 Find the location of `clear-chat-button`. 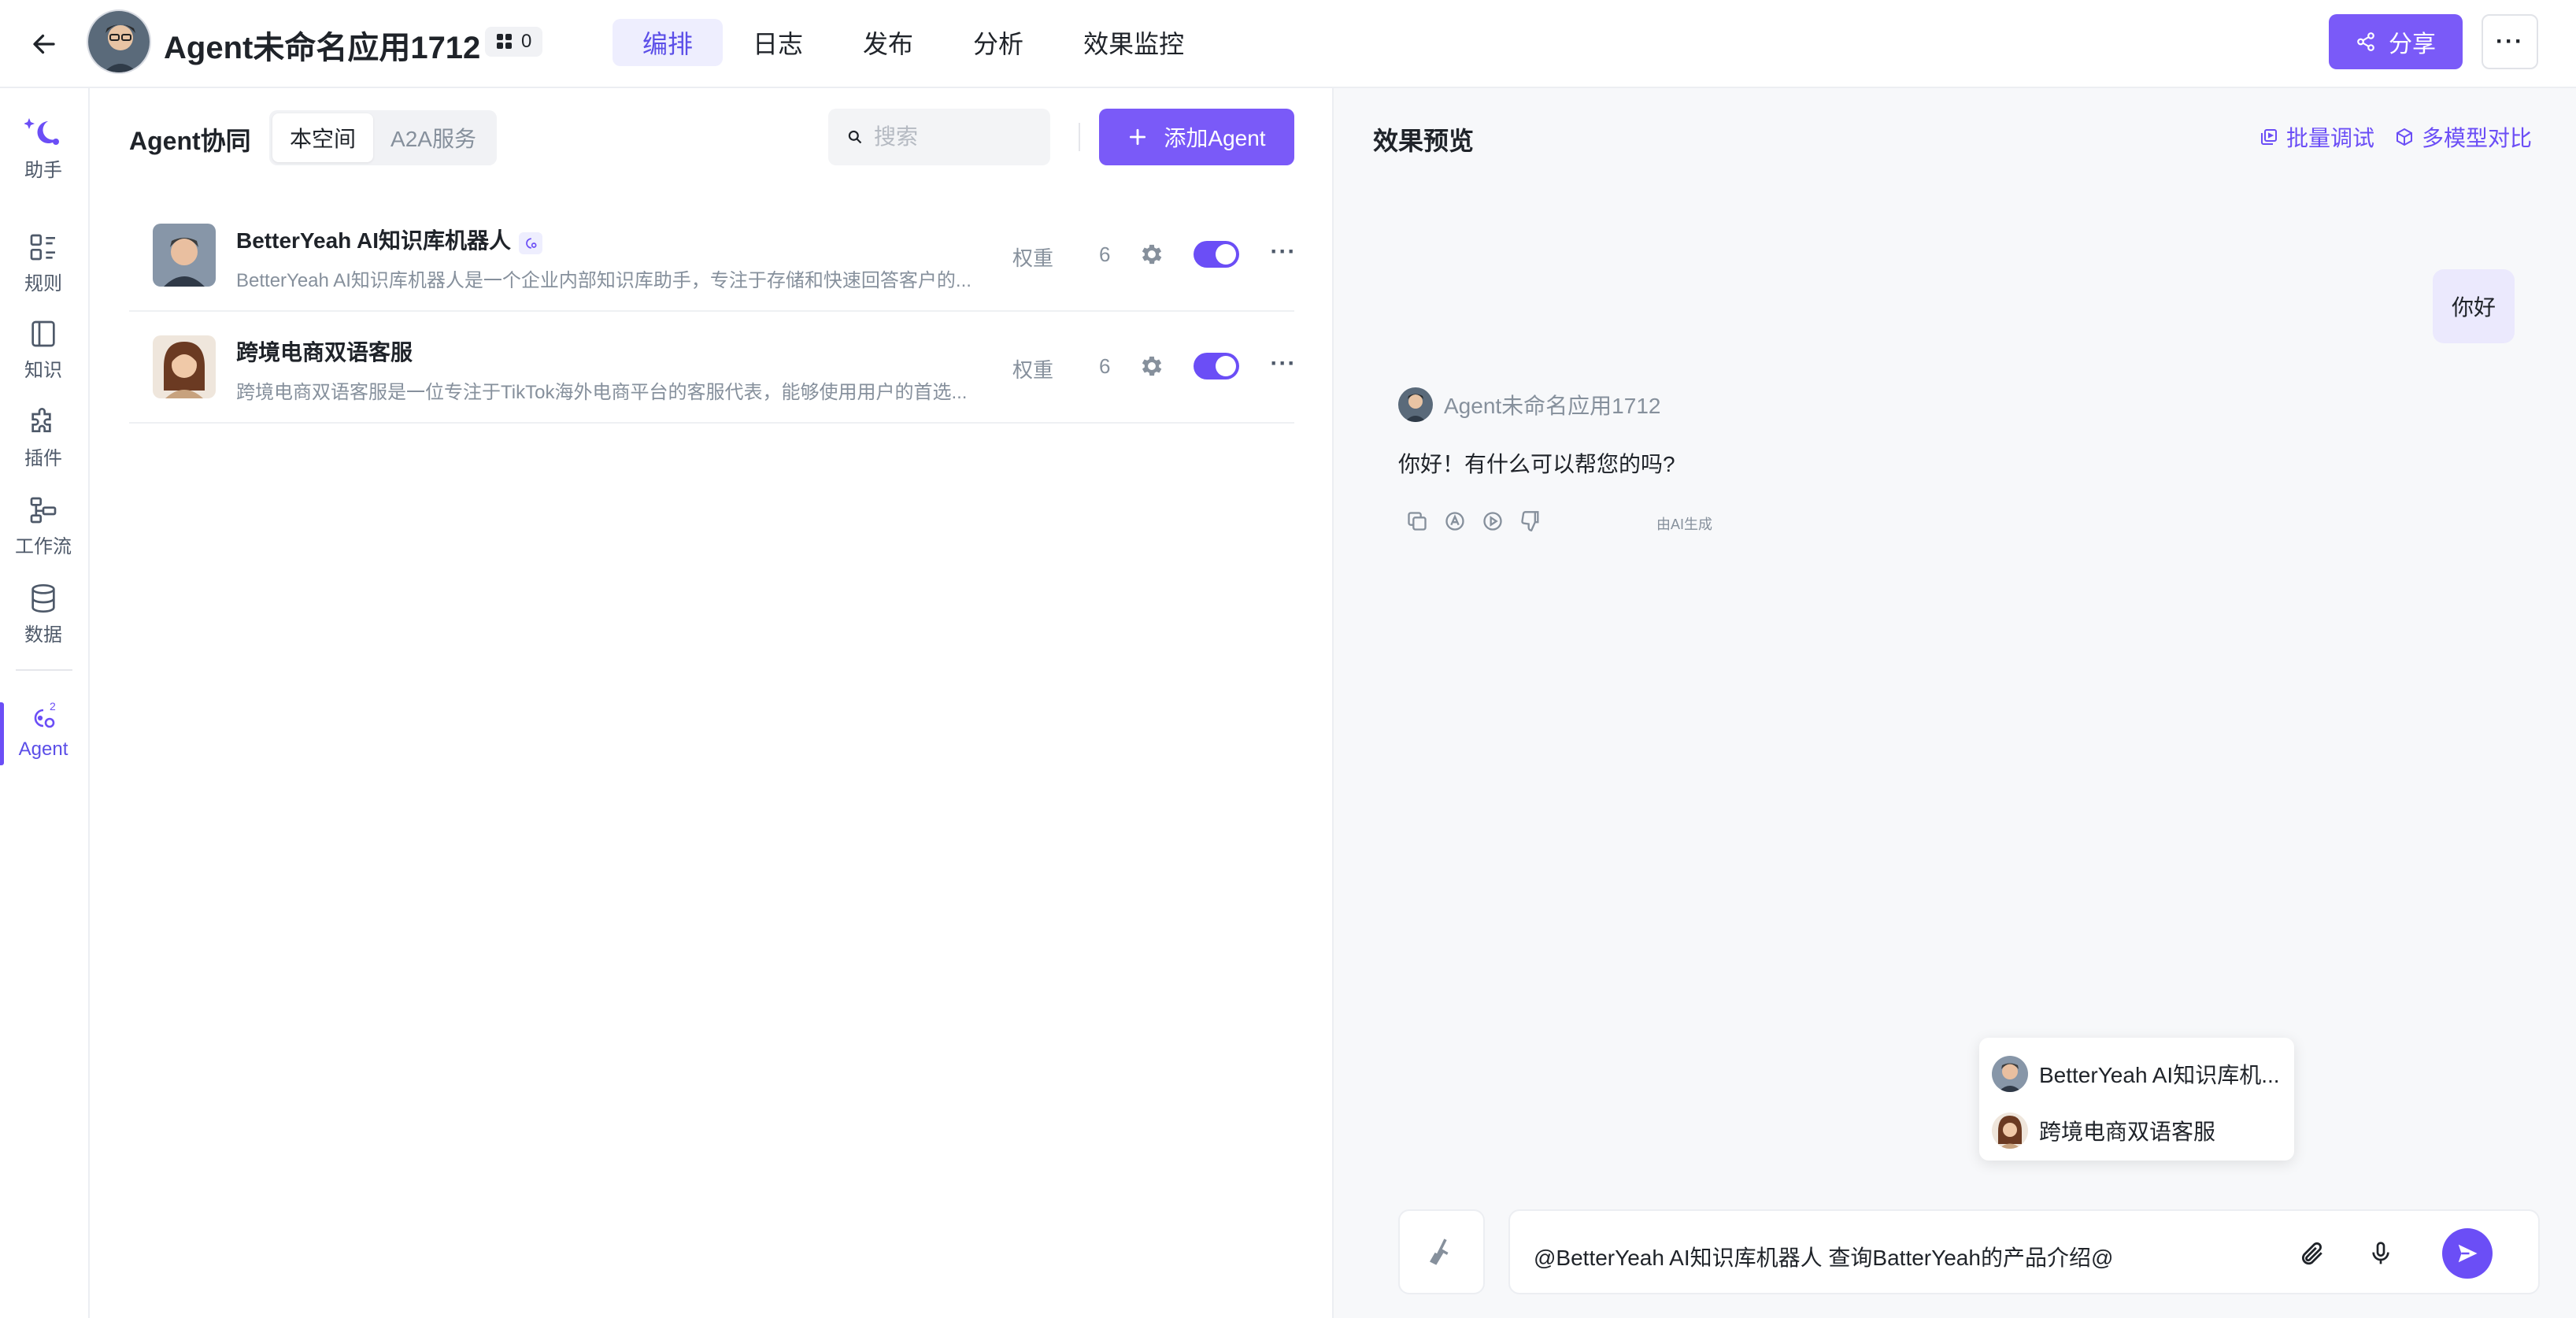

clear-chat-button is located at coordinates (1441, 1251).